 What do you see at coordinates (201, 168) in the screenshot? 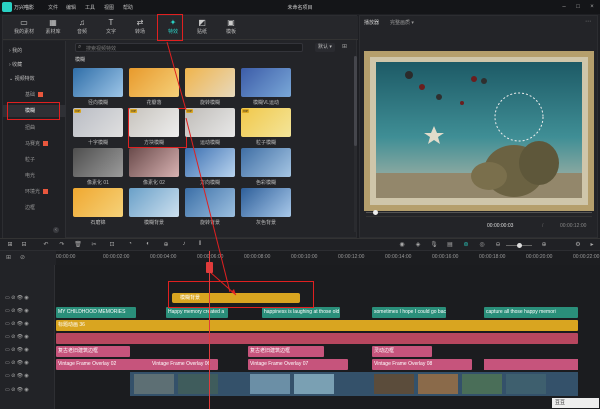
I see `annotation-arrows` at bounding box center [201, 168].